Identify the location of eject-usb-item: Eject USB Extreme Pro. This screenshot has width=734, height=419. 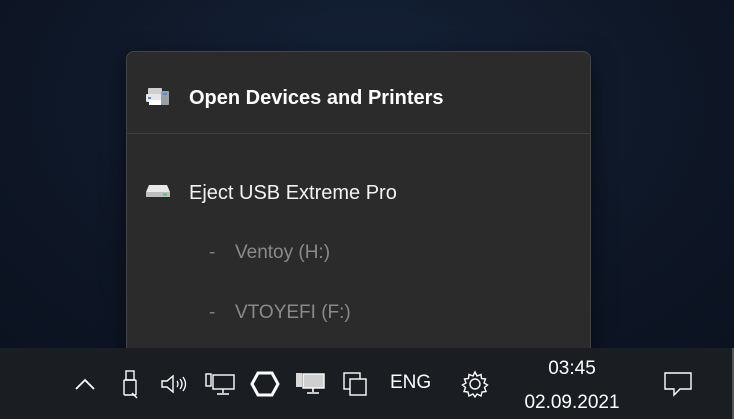
(271, 193).